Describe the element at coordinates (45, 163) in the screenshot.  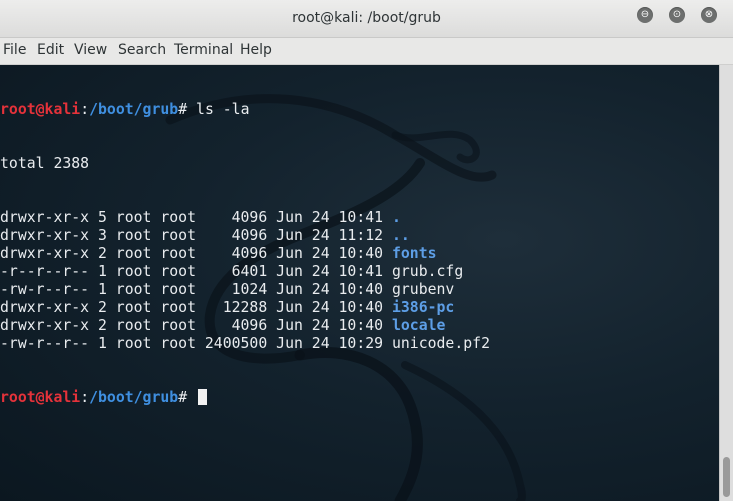
I see `total-line: total 2388` at that location.